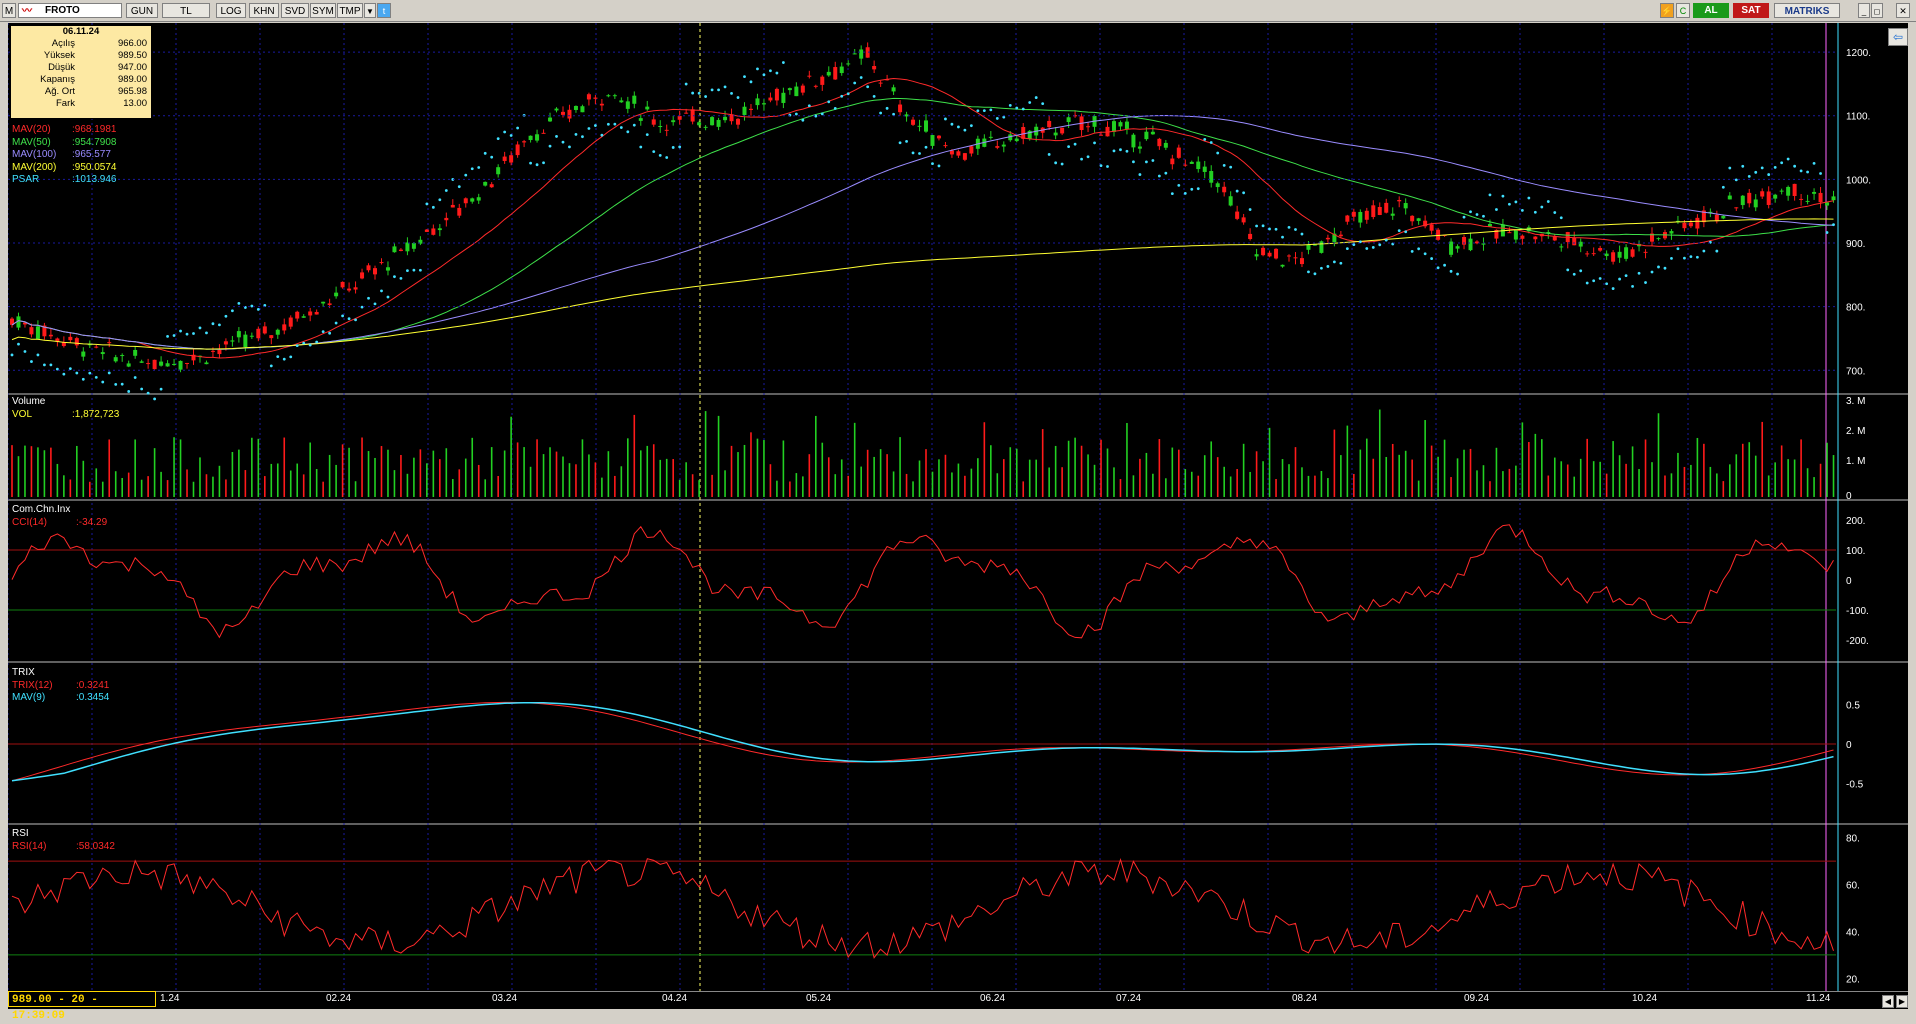 Image resolution: width=1916 pixels, height=1024 pixels. What do you see at coordinates (1711, 10) in the screenshot?
I see `buy-button: AL` at bounding box center [1711, 10].